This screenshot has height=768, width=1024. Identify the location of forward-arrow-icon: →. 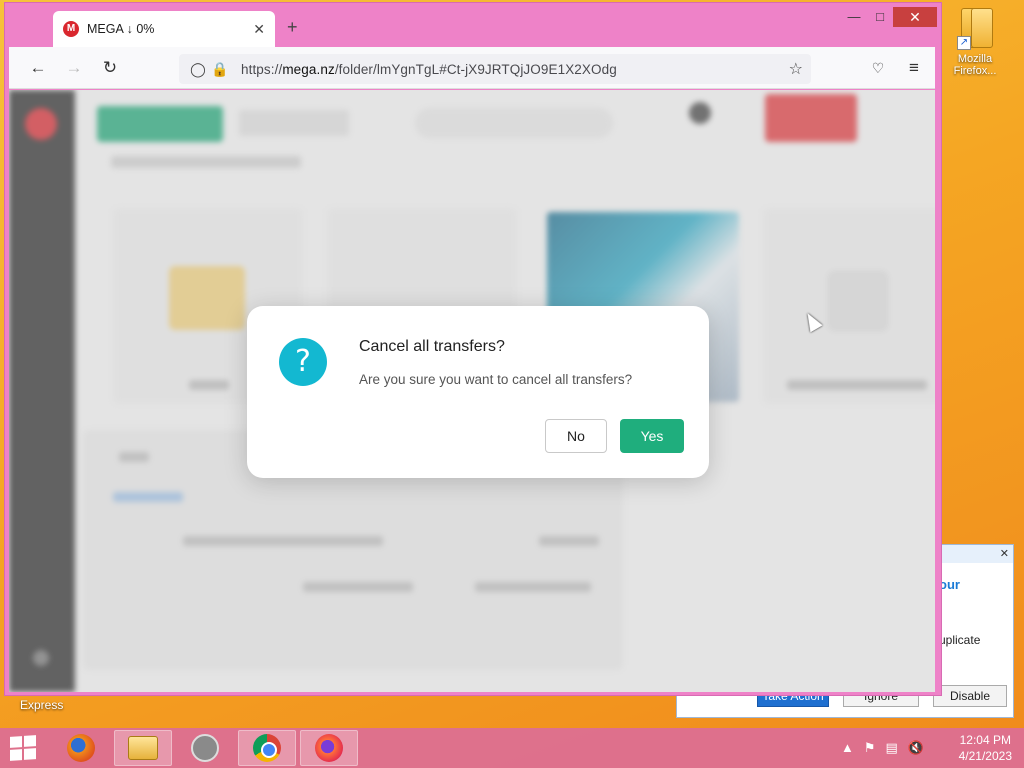
(74, 68).